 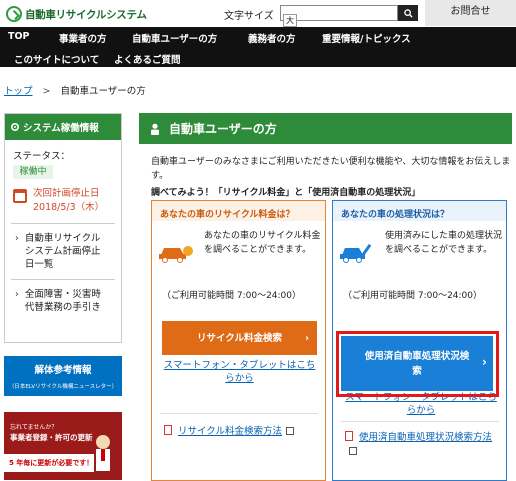 I want to click on breadcrumb: トップ > 自動車ユーザーの方, so click(x=75, y=90).